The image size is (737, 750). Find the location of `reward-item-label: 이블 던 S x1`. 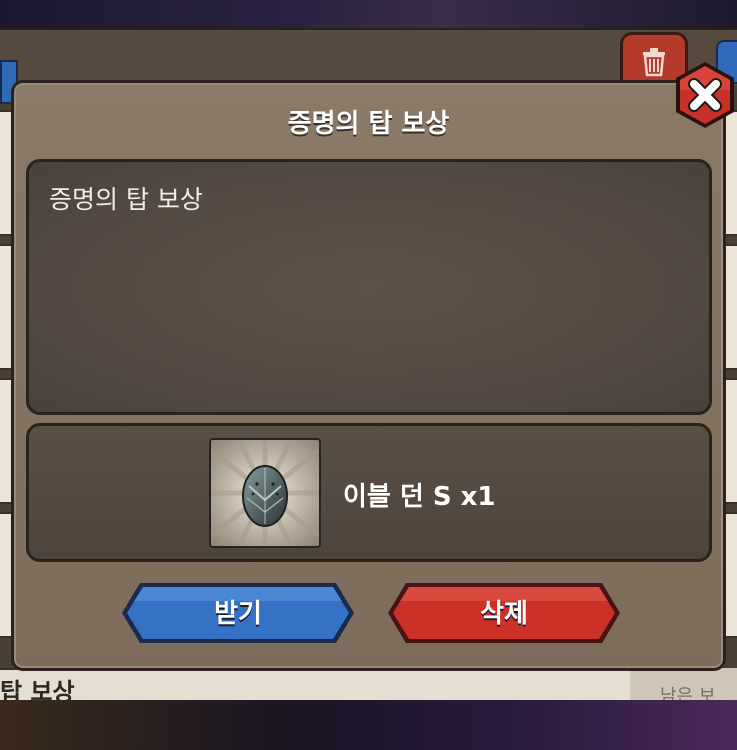

reward-item-label: 이블 던 S x1 is located at coordinates (419, 497).